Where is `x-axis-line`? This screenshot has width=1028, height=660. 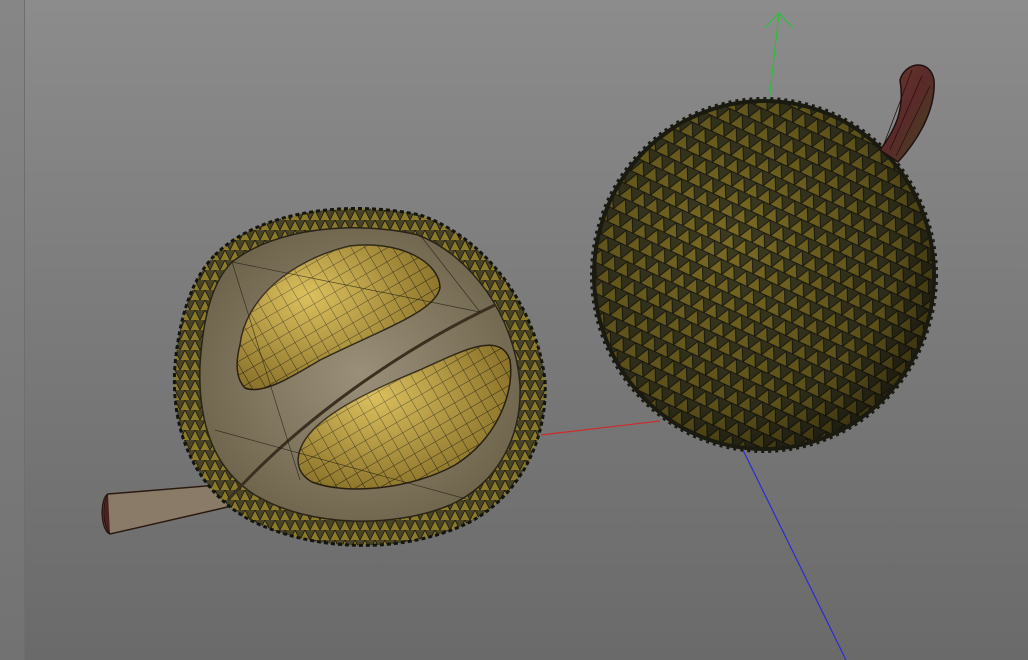
x-axis-line is located at coordinates (600, 428).